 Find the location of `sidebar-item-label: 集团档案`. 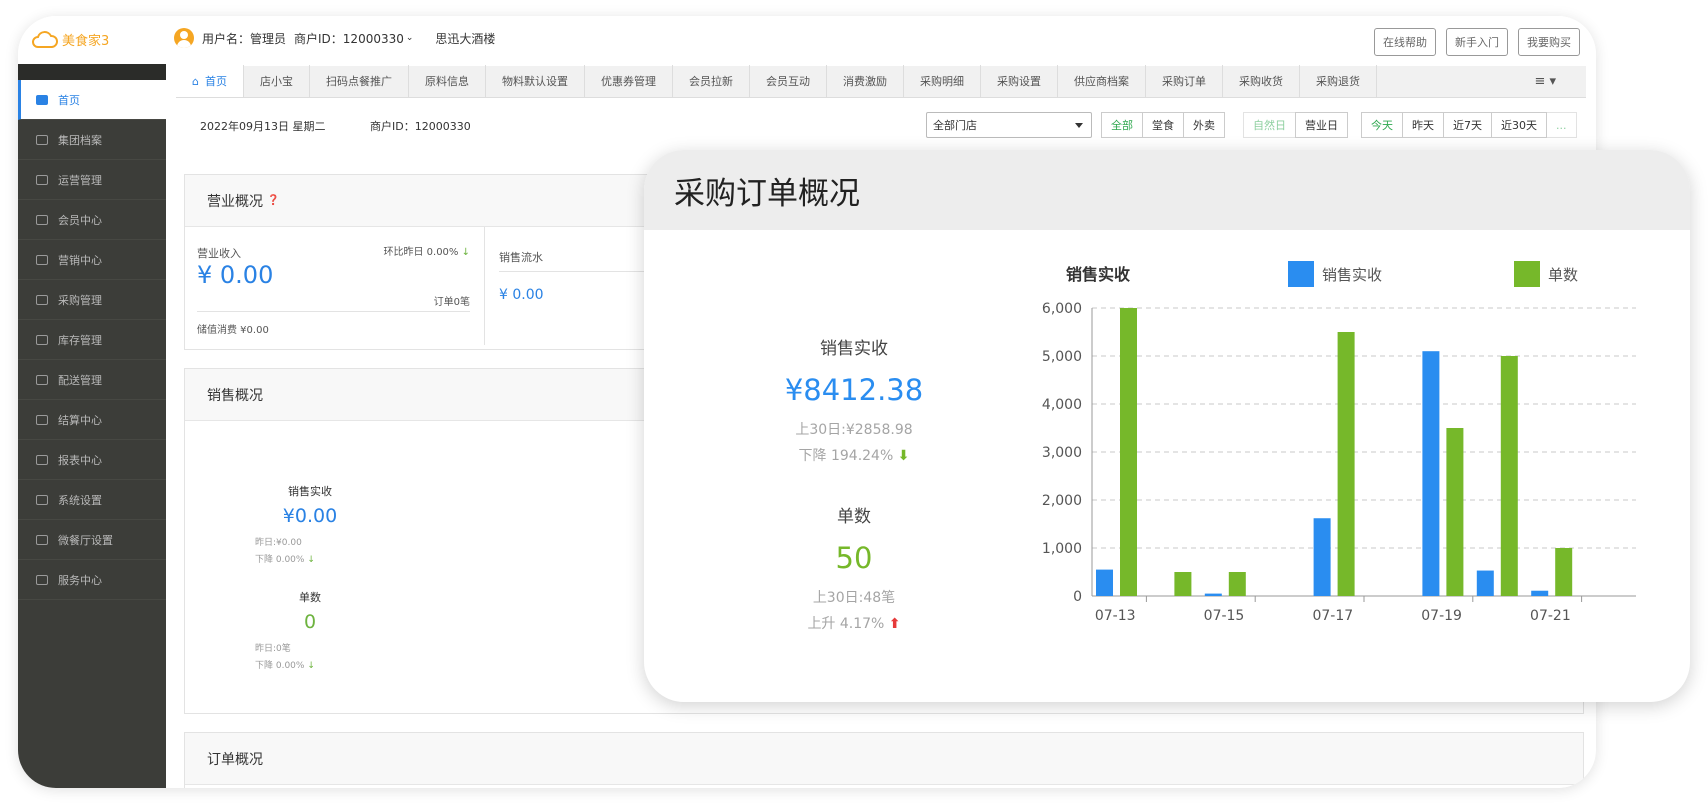

sidebar-item-label: 集团档案 is located at coordinates (80, 140).